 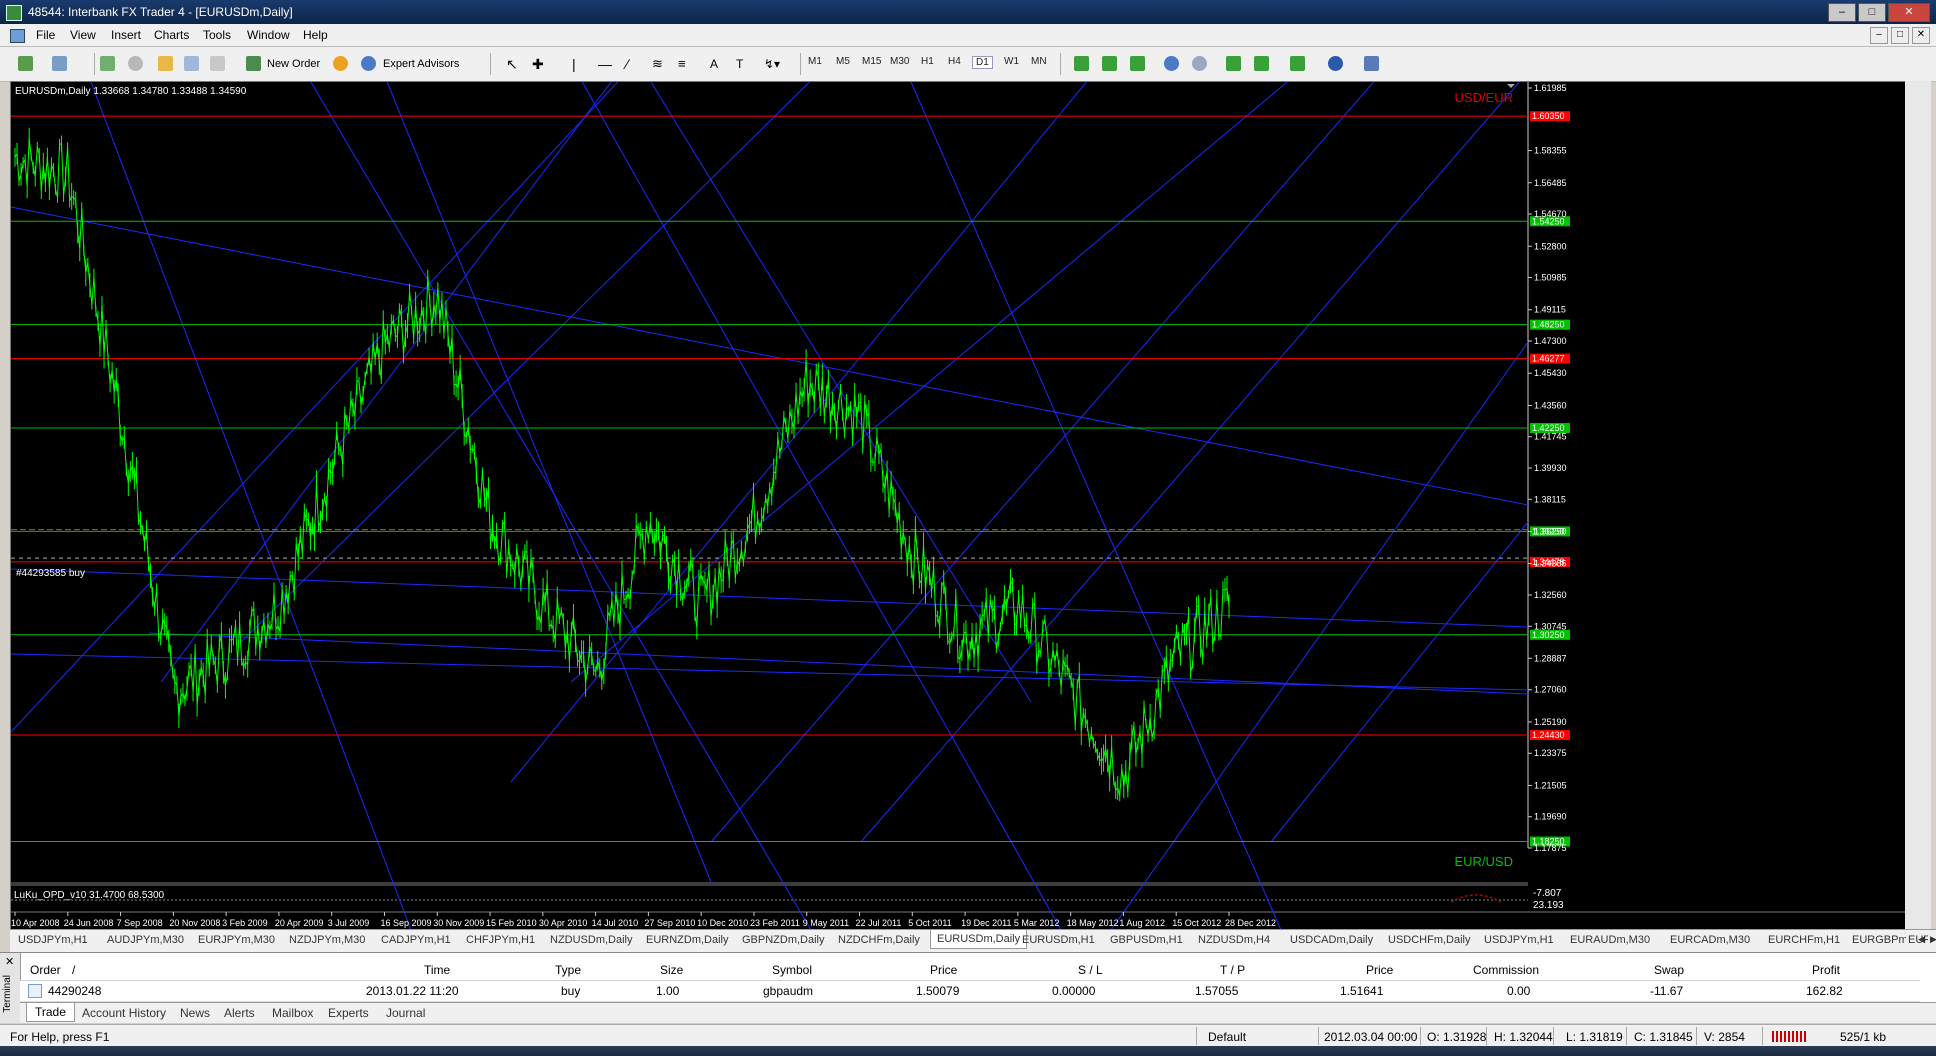 What do you see at coordinates (1371, 63) in the screenshot?
I see `templates-icon` at bounding box center [1371, 63].